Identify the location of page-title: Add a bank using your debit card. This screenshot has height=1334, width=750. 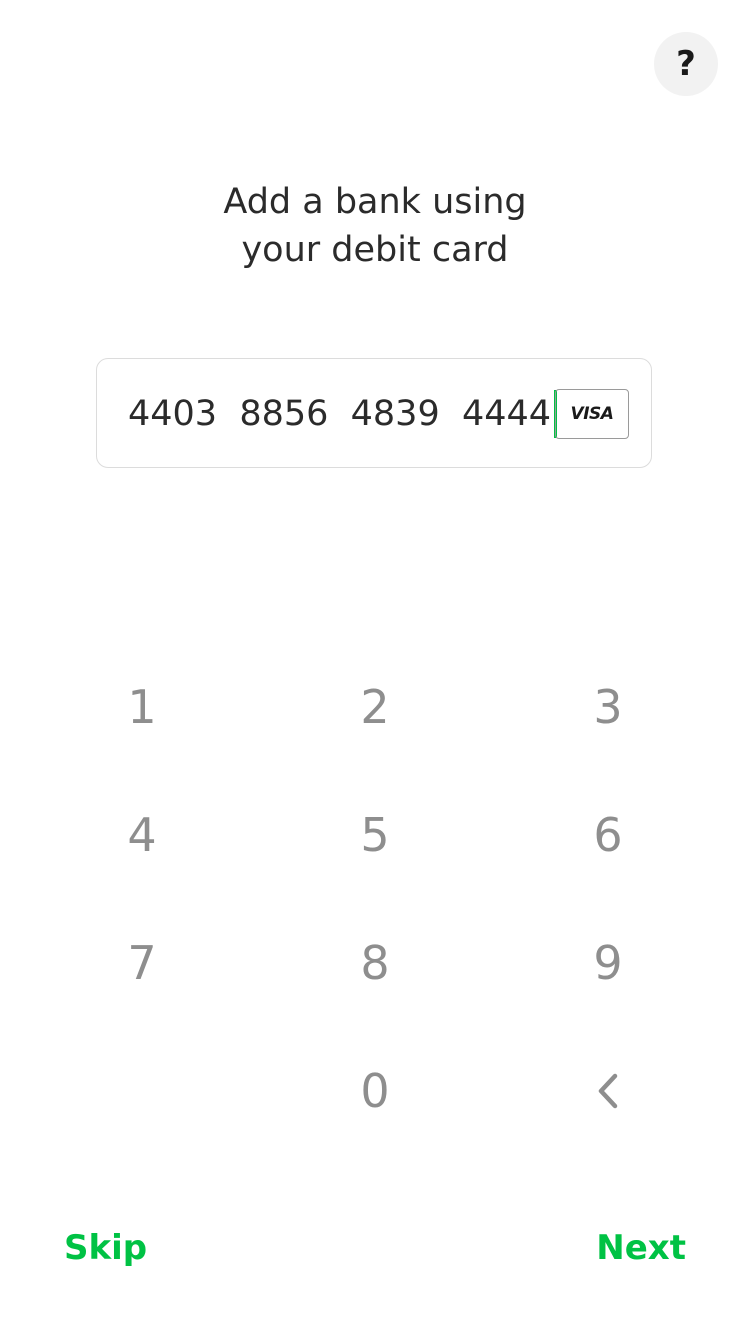
(375, 226).